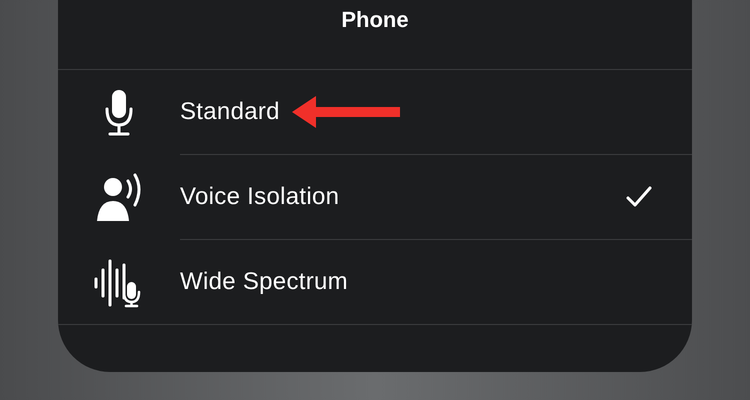 The width and height of the screenshot is (750, 400). What do you see at coordinates (119, 197) in the screenshot?
I see `person-voice-icon` at bounding box center [119, 197].